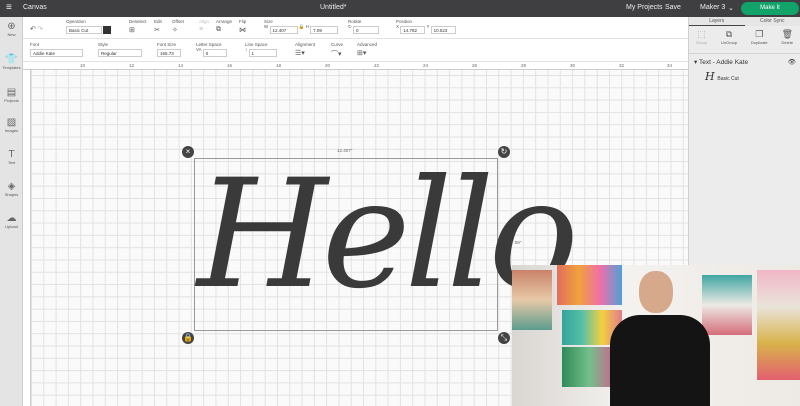 This screenshot has width=800, height=406. Describe the element at coordinates (11, 186) in the screenshot. I see `shapes-icon: ◈` at that location.